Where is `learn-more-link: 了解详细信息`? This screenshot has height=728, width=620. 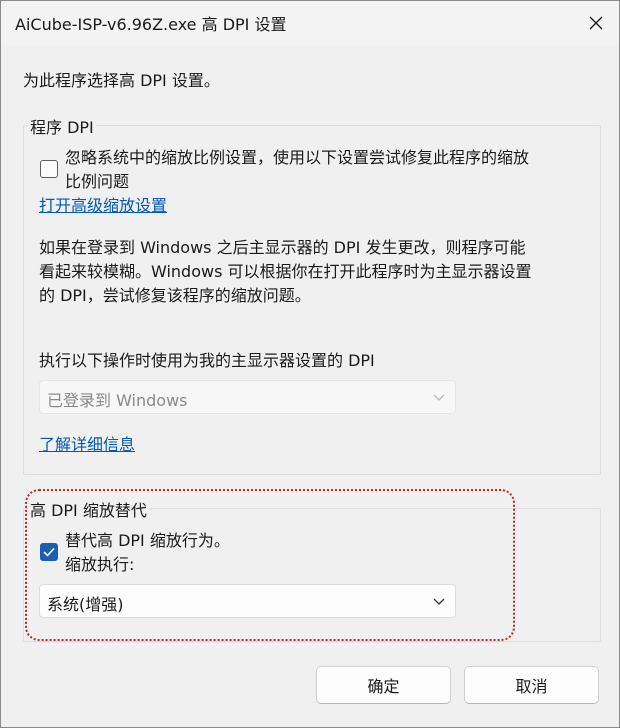
learn-more-link: 了解详细信息 is located at coordinates (87, 445).